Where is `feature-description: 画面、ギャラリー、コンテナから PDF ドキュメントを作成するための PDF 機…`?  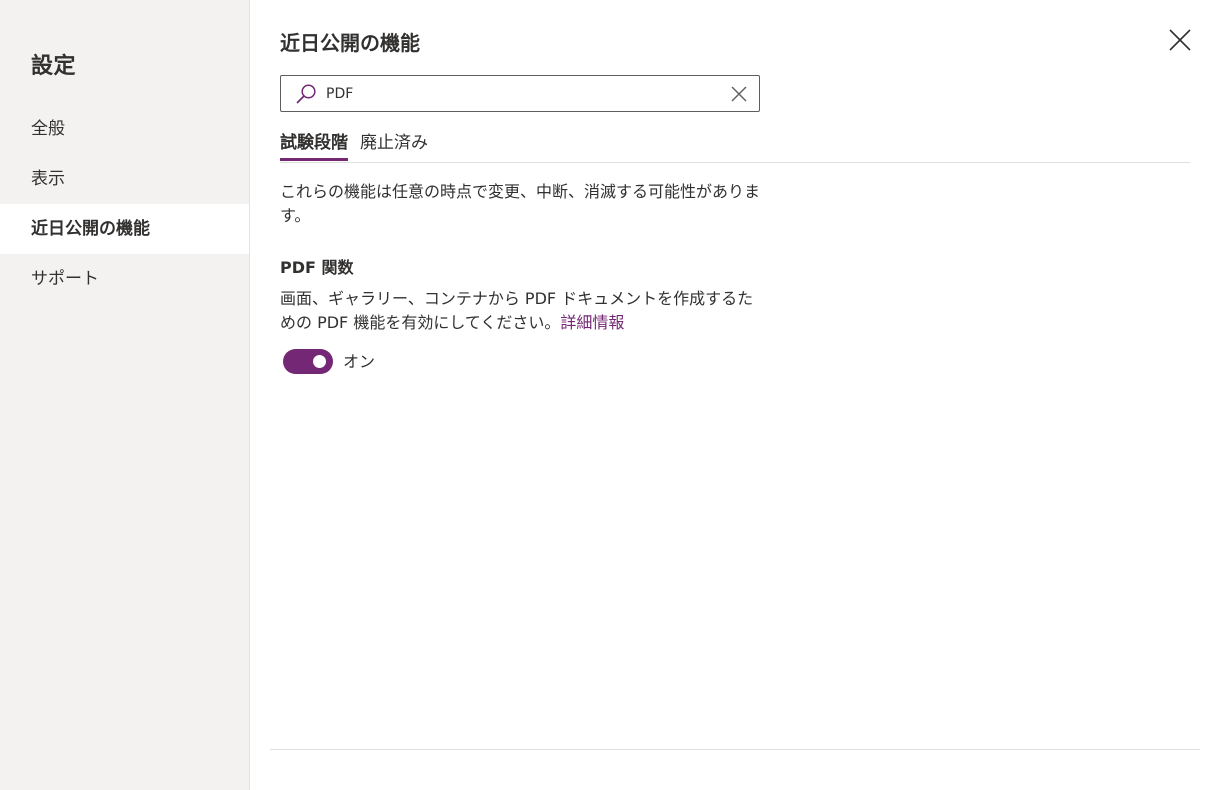 feature-description: 画面、ギャラリー、コンテナから PDF ドキュメントを作成するための PDF 機… is located at coordinates (522, 311).